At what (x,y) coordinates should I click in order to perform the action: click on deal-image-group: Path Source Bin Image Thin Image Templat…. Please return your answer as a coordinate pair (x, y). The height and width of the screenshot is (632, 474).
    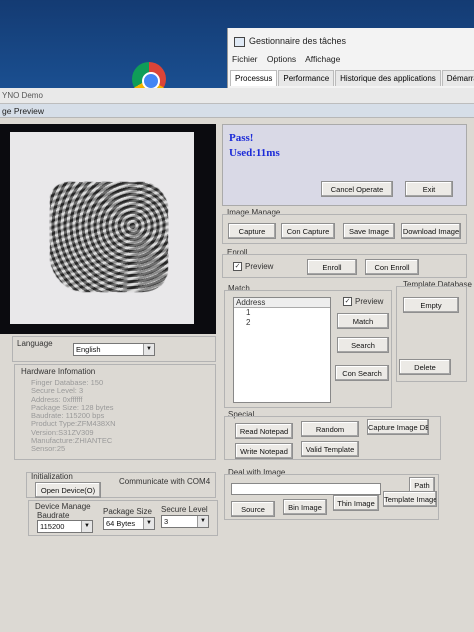
    Looking at the image, I should click on (331, 497).